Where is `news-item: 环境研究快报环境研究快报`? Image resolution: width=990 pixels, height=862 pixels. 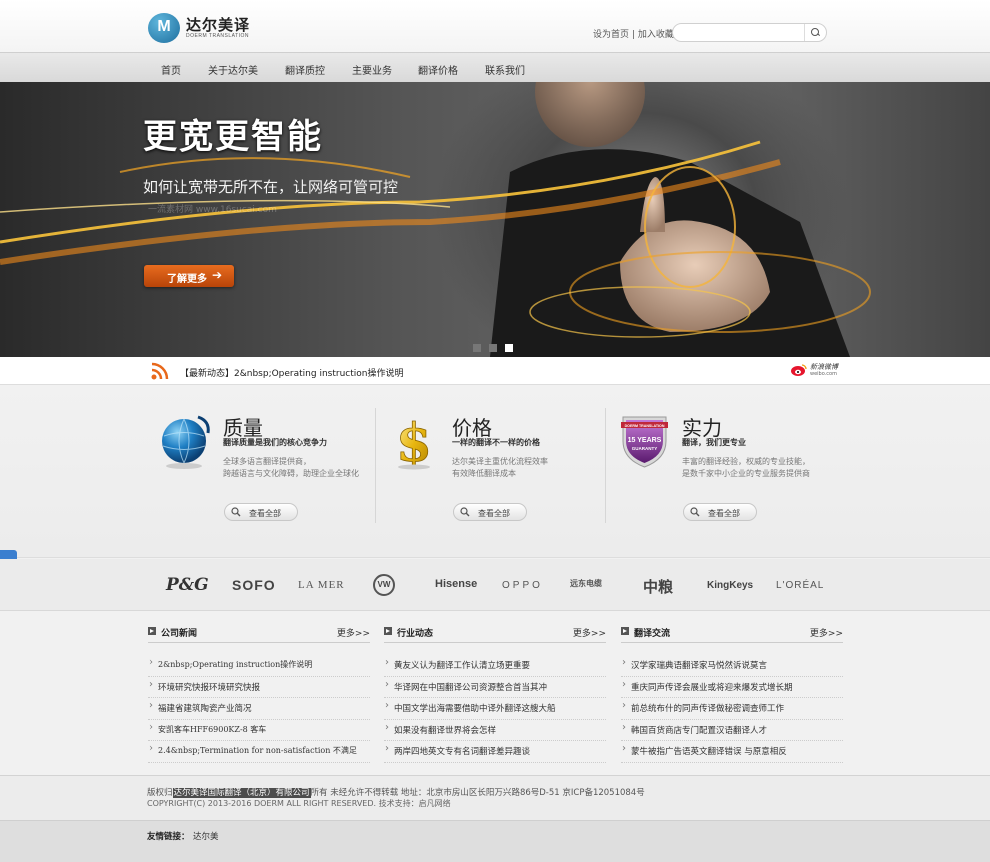
news-item: 环境研究快报环境研究快报 is located at coordinates (259, 687).